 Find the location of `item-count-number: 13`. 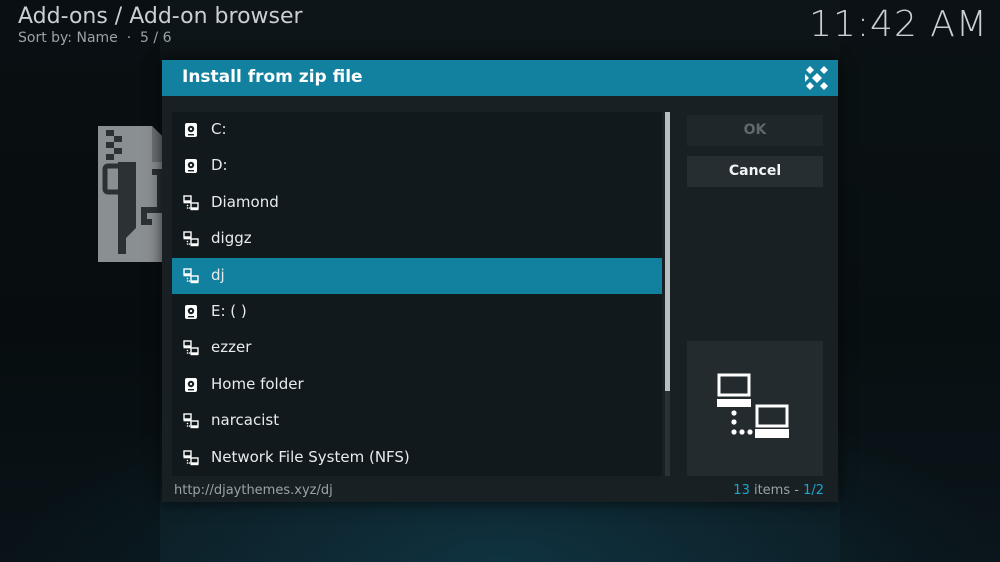

item-count-number: 13 is located at coordinates (741, 490).